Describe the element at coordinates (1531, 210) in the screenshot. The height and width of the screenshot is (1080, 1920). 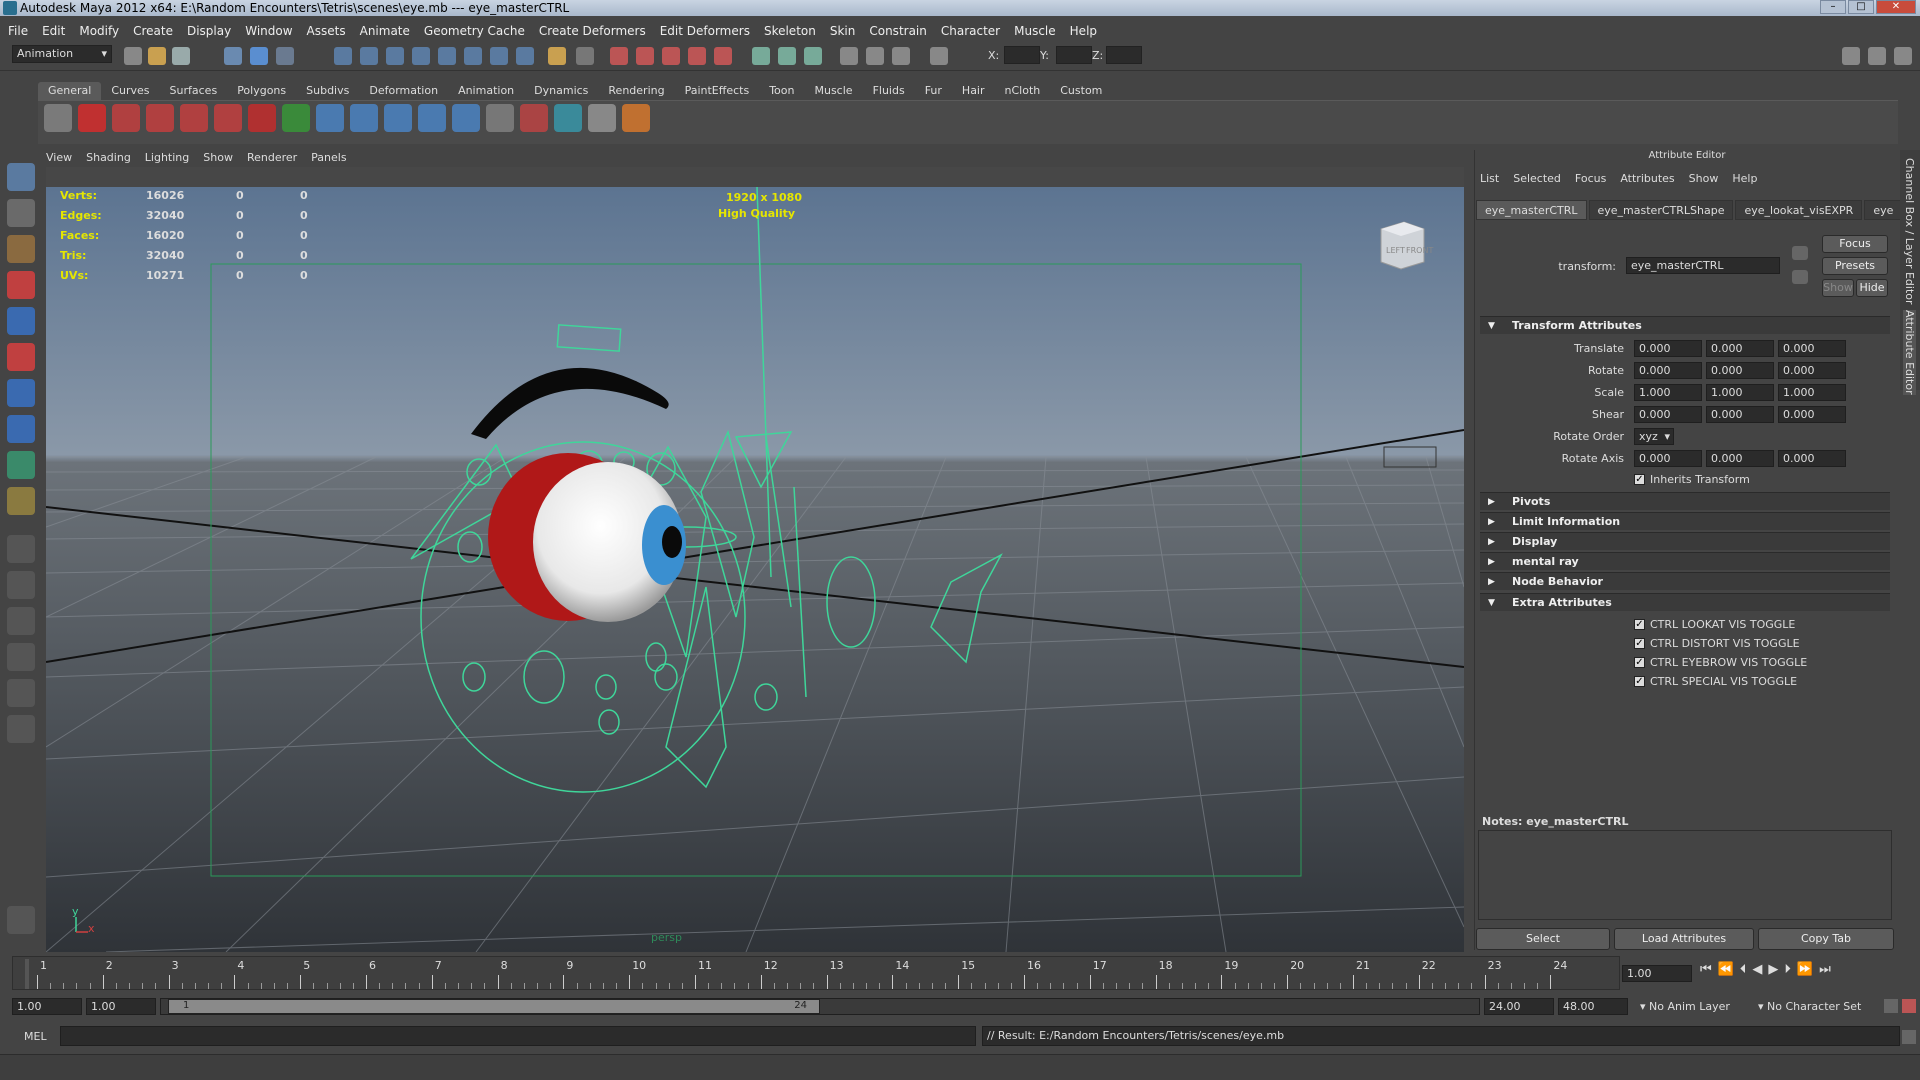
I see `tab-eye-masterctrl: eye_masterCTRL` at that location.